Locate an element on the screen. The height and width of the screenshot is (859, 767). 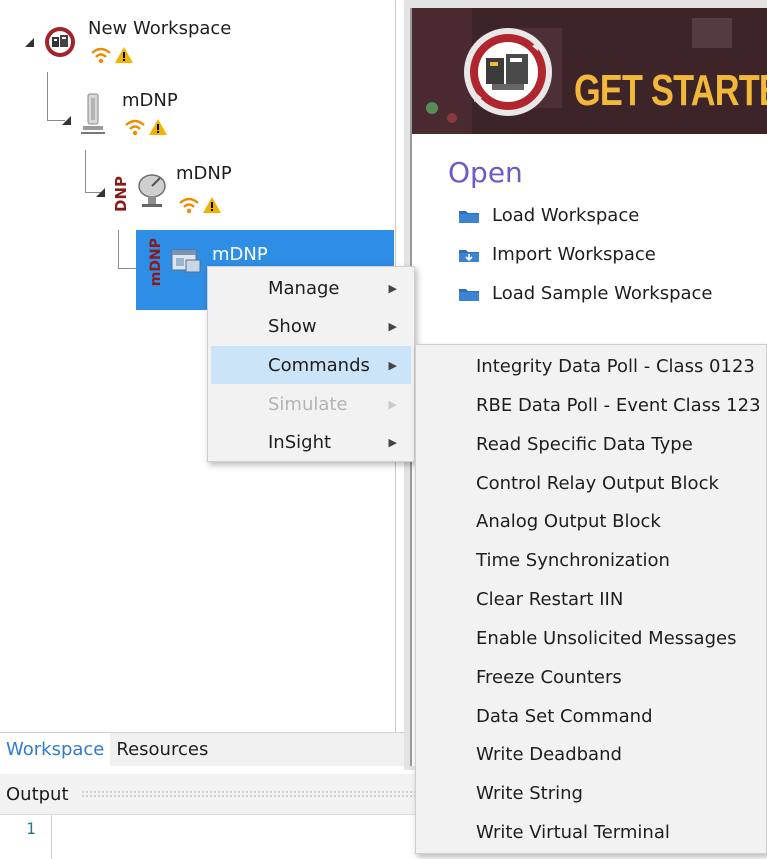
import-icon is located at coordinates (469, 255).